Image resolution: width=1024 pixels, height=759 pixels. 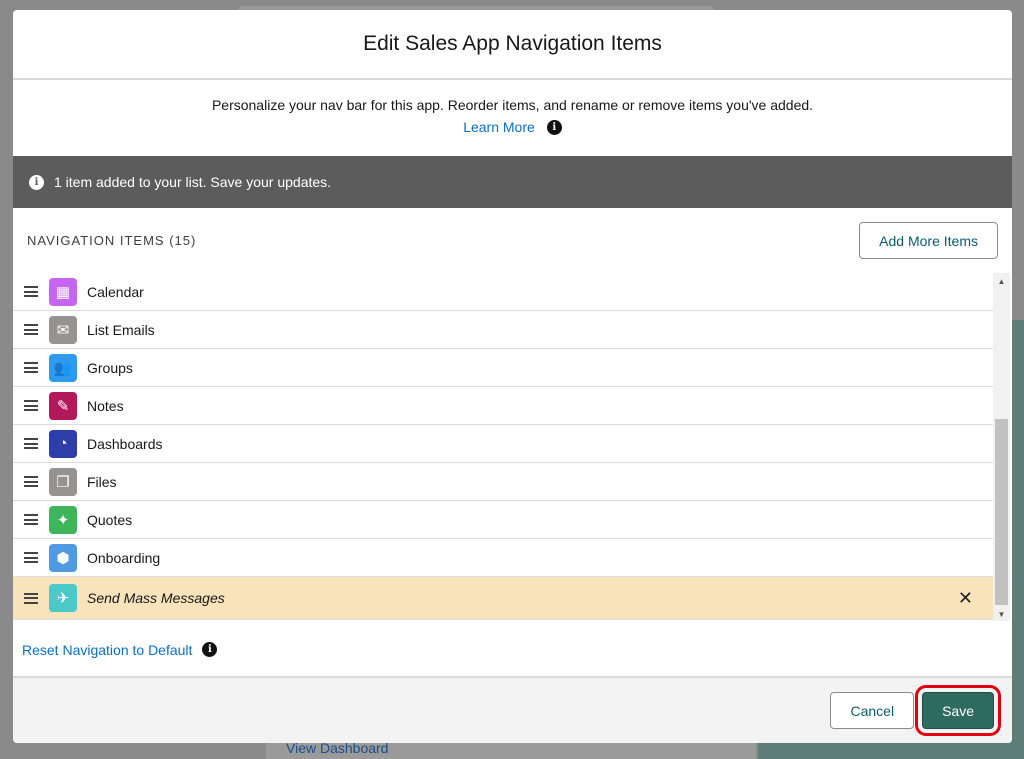 I want to click on notes-icon: ✎, so click(x=63, y=405).